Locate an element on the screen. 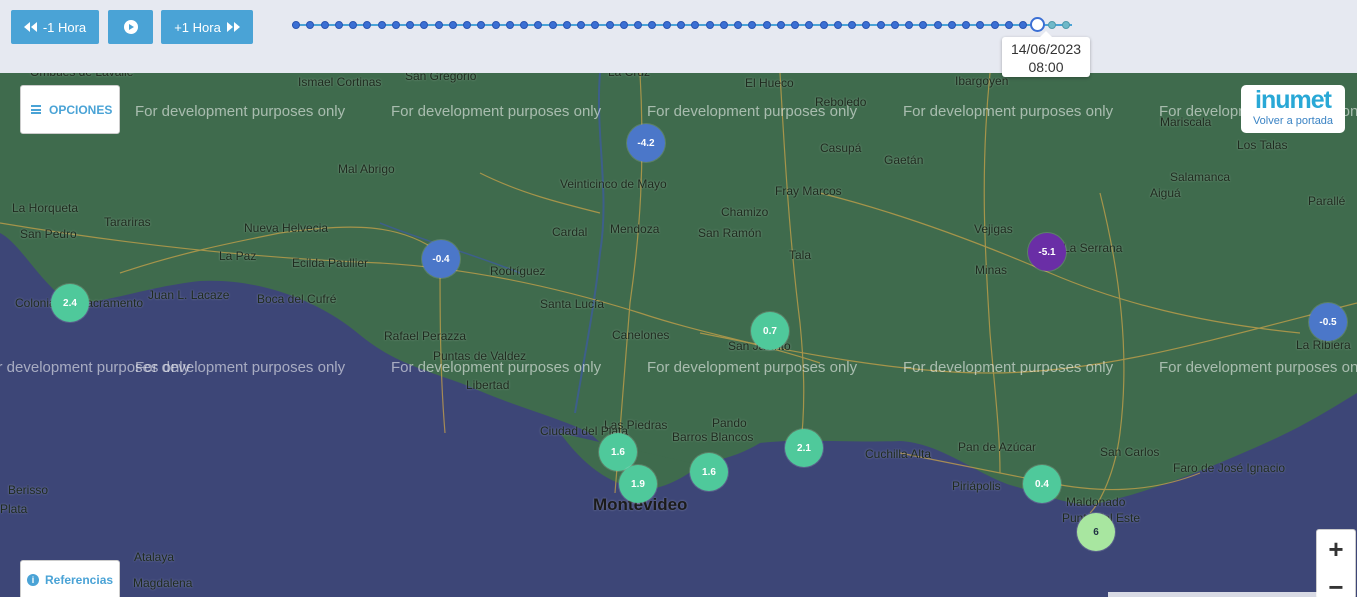  temperature-marker: -0.5 is located at coordinates (1328, 322).